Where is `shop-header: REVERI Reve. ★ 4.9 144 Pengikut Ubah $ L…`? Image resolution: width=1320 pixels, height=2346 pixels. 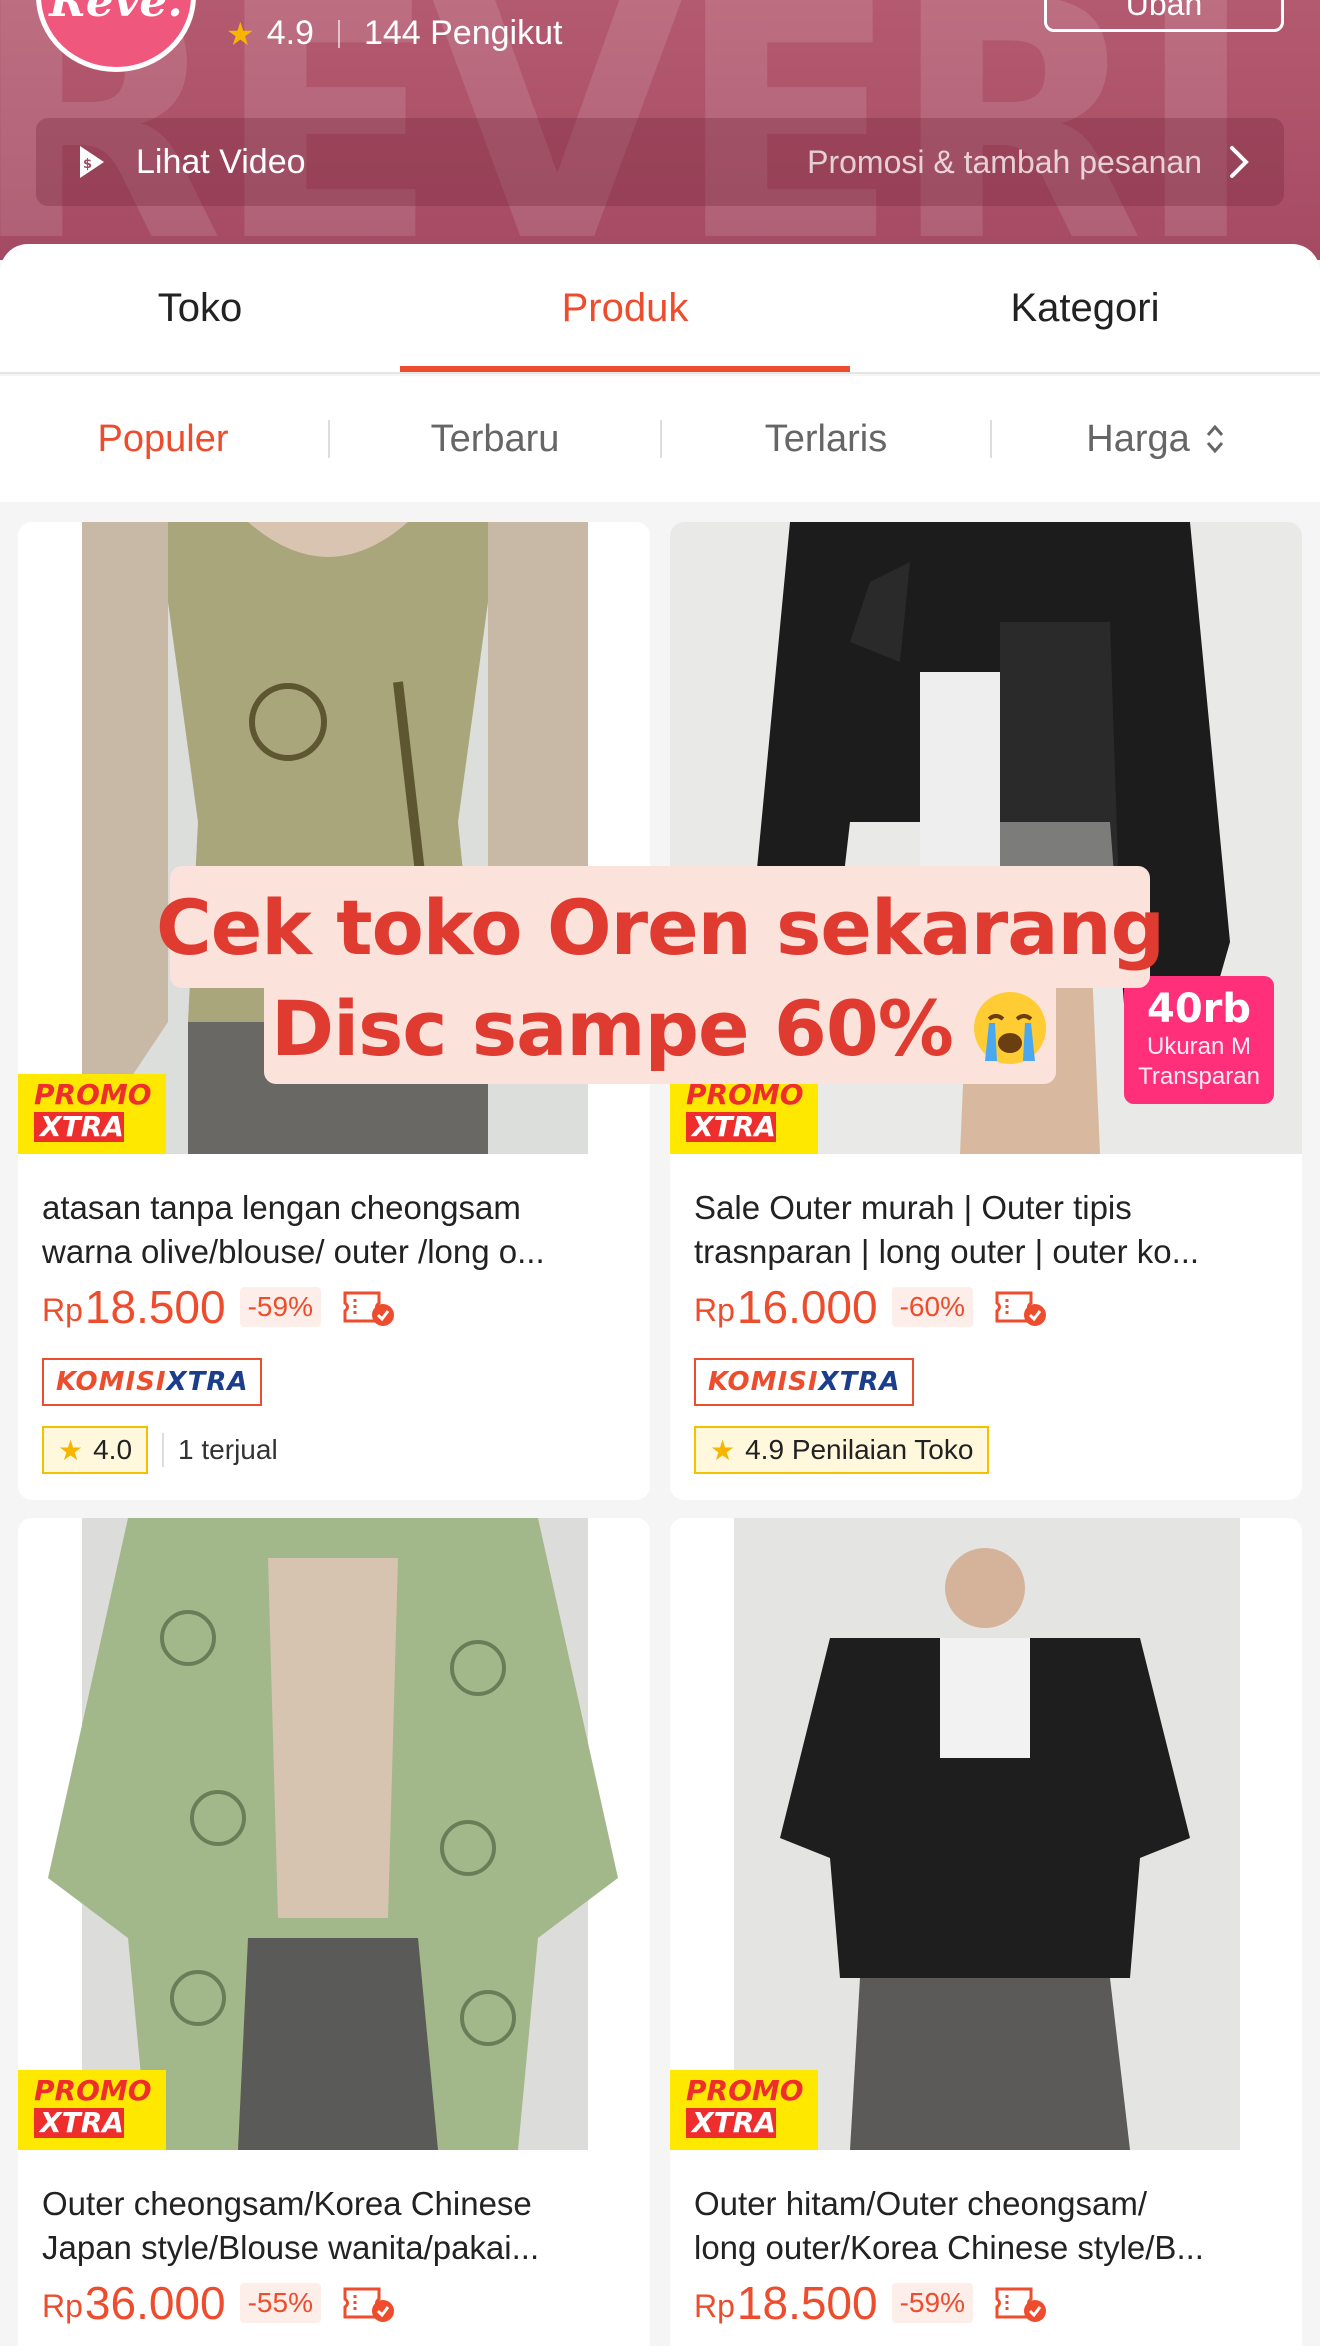
shop-header: REVERI Reve. ★ 4.9 144 Pengikut Ubah $ L… is located at coordinates (660, 130).